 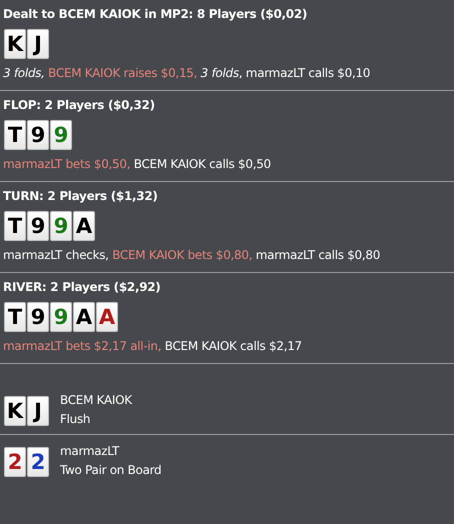 I want to click on hand-description: Two Pair on Board, so click(x=111, y=470).